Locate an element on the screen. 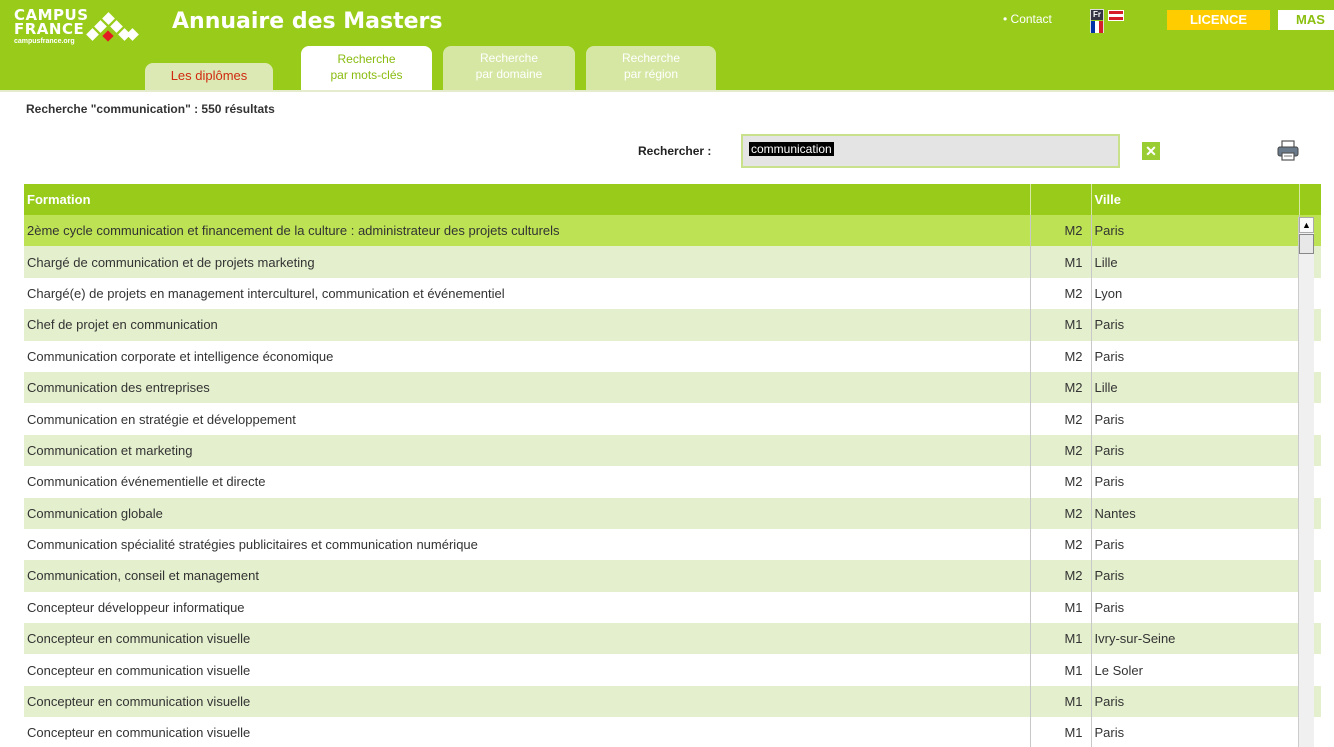 The image size is (1334, 747). table-header-row: Formation Ville is located at coordinates (672, 199).